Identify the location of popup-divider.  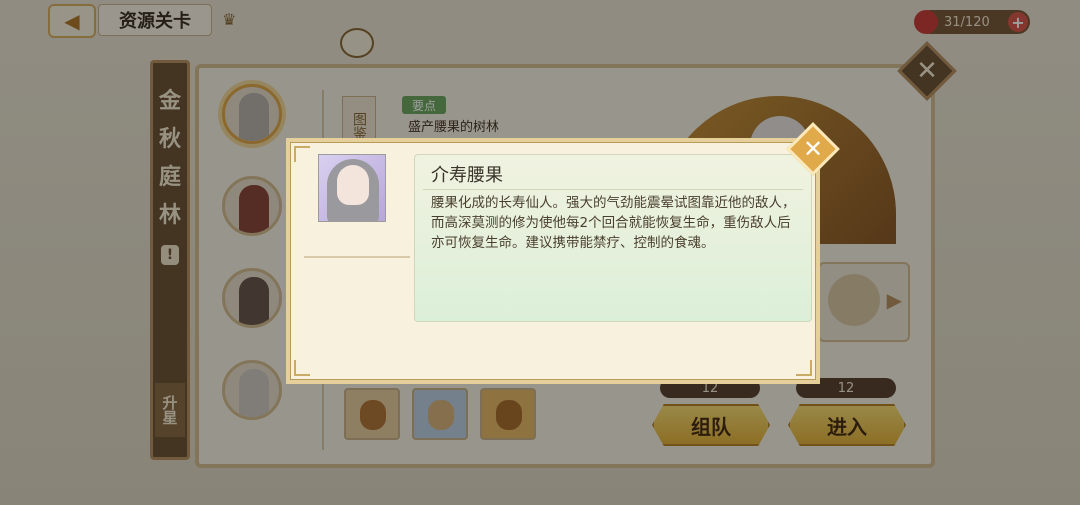
(357, 257).